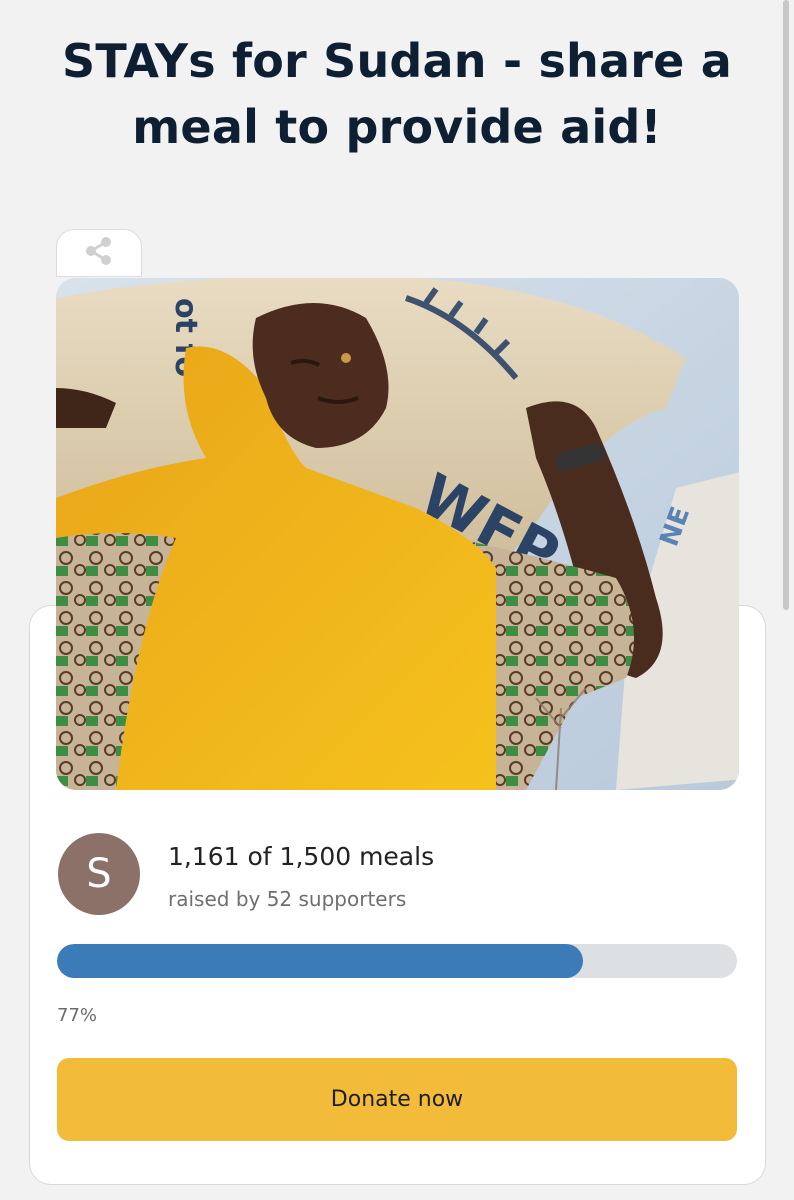 The height and width of the screenshot is (1200, 794). Describe the element at coordinates (320, 961) in the screenshot. I see `progress-bar-fill` at that location.